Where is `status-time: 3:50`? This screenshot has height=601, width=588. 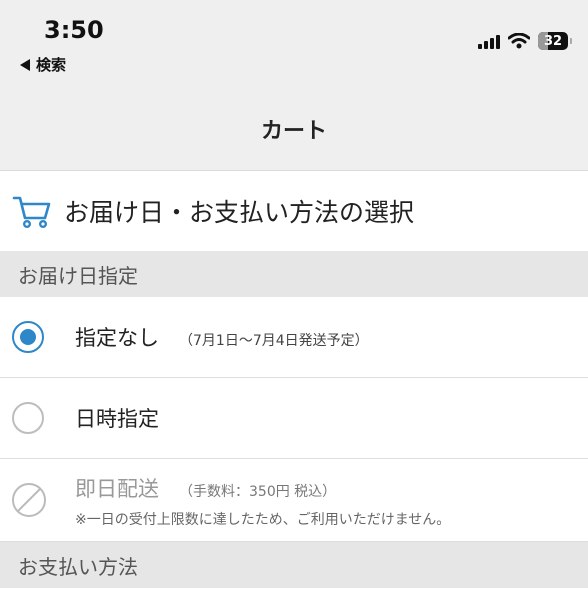
status-time: 3:50 is located at coordinates (74, 30).